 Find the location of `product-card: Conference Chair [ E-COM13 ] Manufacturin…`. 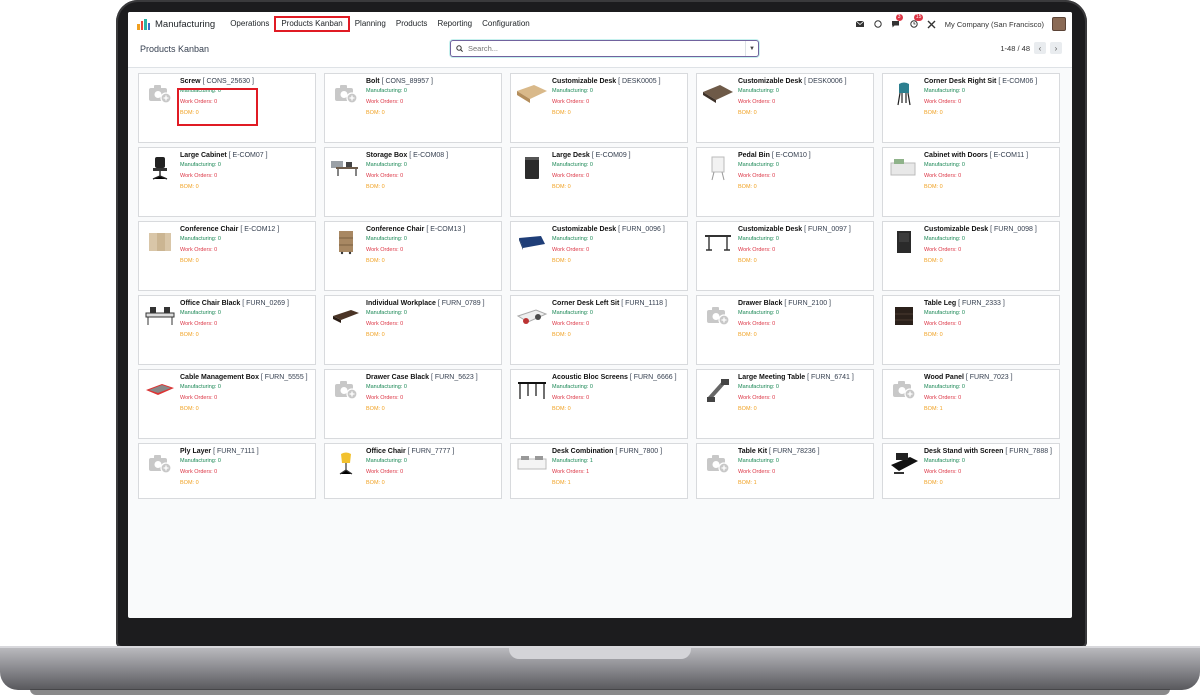

product-card: Conference Chair [ E-COM13 ] Manufacturin… is located at coordinates (413, 256).